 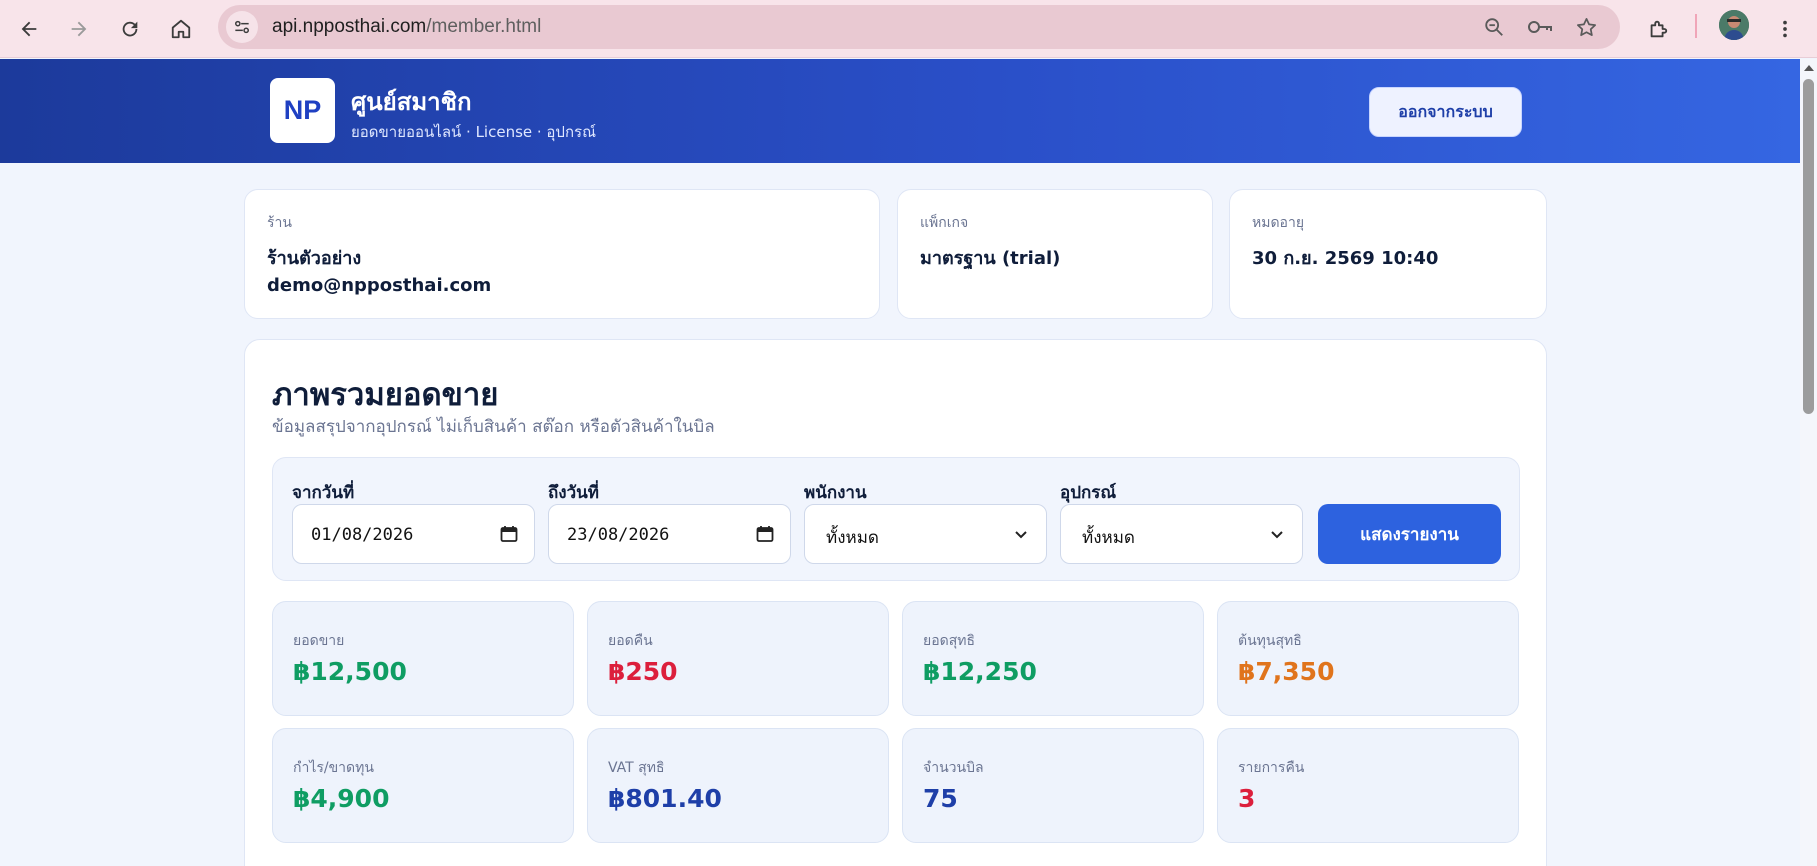 I want to click on stat-card-bill-count: จำนวนบิล 75, so click(x=1053, y=785).